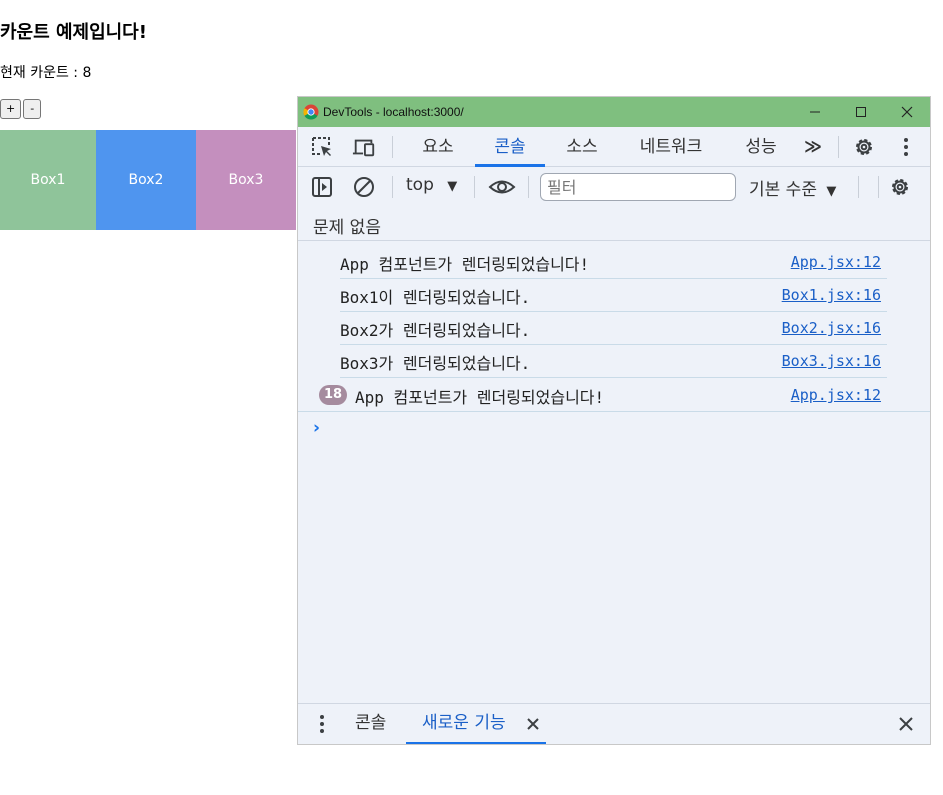 This screenshot has width=943, height=795. What do you see at coordinates (246, 180) in the screenshot?
I see `box-3: Box3` at bounding box center [246, 180].